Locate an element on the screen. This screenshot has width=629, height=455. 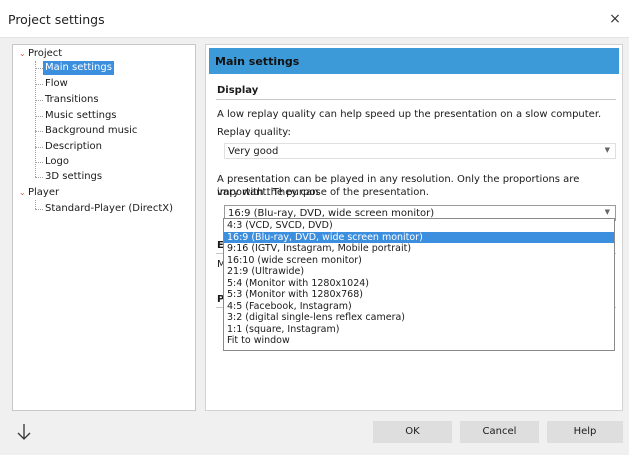
dialog-footer: OK Cancel Help is located at coordinates (314, 435).